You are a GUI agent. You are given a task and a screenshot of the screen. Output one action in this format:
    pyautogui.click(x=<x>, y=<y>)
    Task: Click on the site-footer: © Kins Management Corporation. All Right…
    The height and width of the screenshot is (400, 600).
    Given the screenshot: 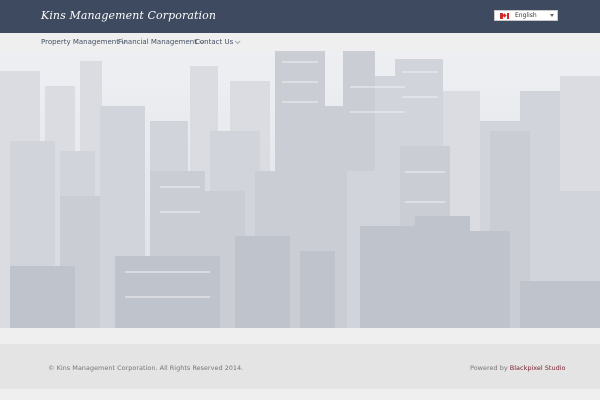 What is the action you would take?
    pyautogui.click(x=300, y=366)
    